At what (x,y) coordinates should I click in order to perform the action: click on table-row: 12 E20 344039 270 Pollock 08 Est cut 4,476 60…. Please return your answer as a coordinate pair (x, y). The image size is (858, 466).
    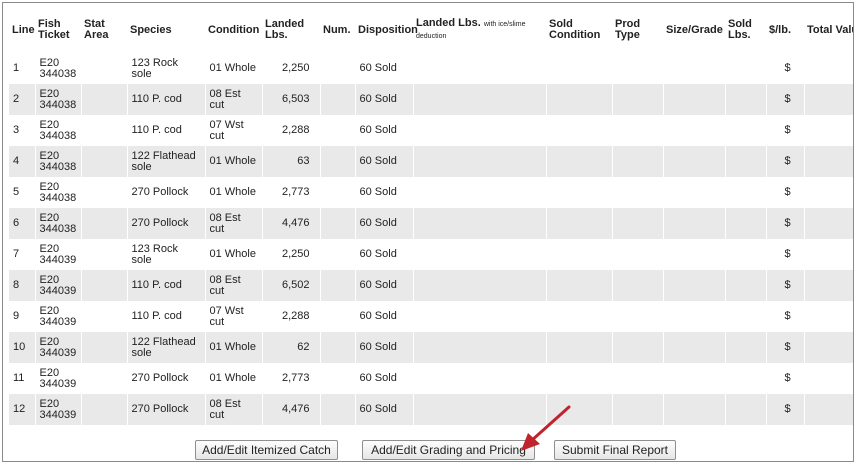
    Looking at the image, I should click on (431, 409).